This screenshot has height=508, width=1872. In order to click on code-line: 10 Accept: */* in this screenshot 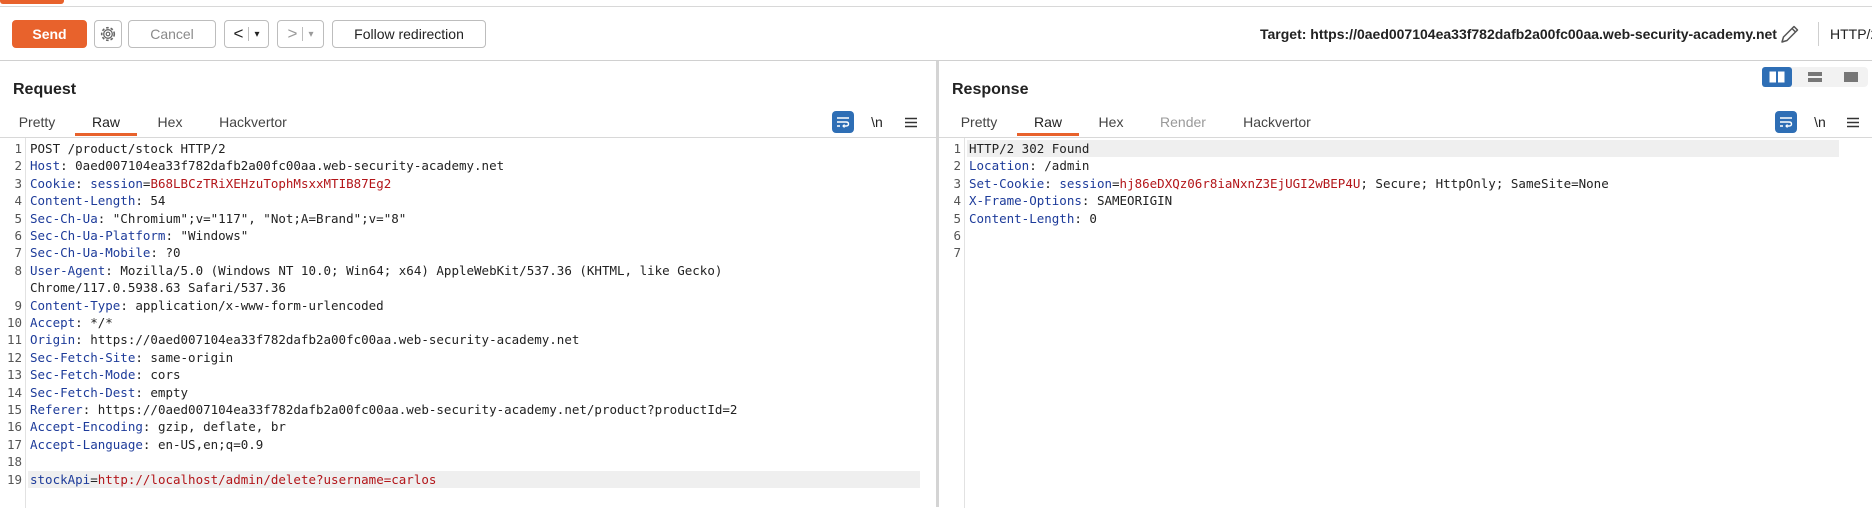, I will do `click(468, 322)`.